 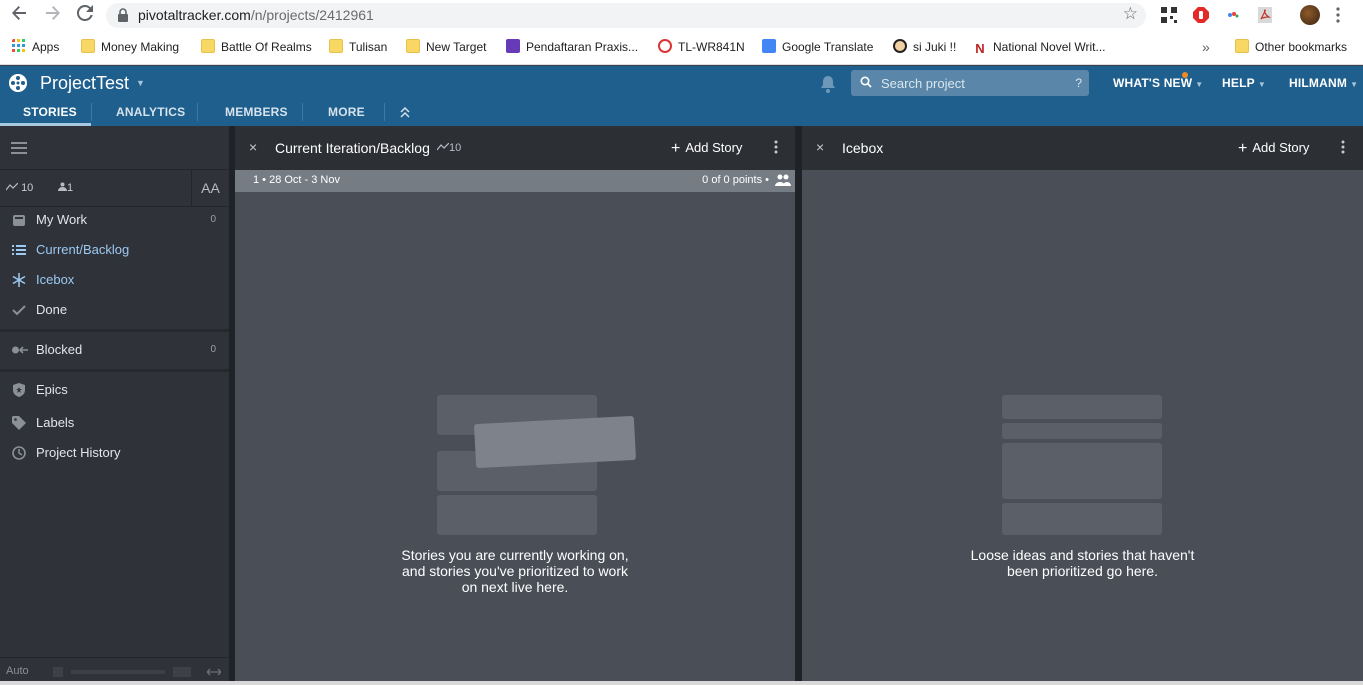 I want to click on whats-new-label: WHAT'S NEW, so click(x=1153, y=83).